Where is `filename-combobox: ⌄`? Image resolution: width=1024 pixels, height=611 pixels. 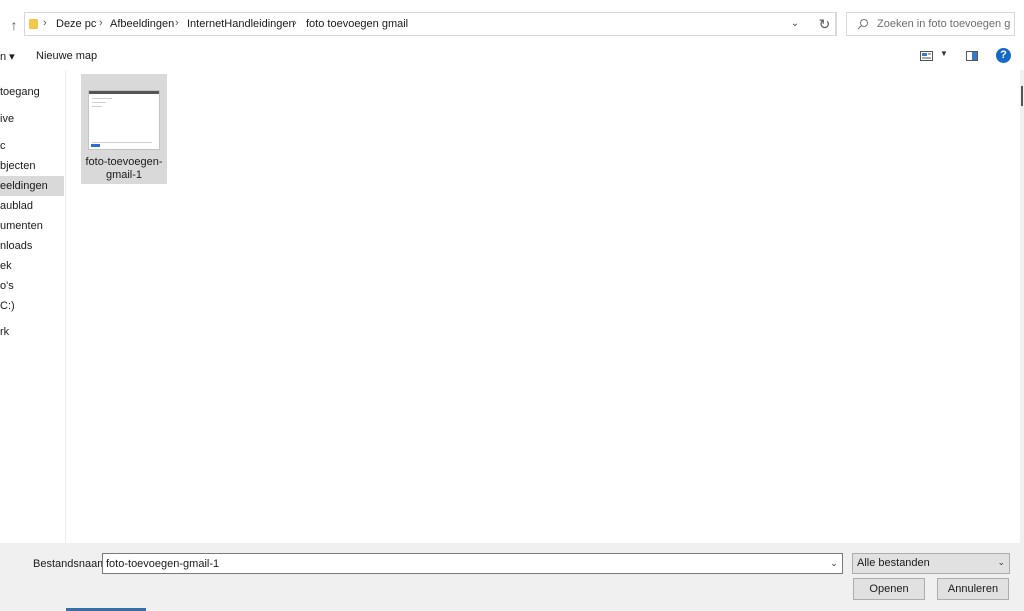
filename-combobox: ⌄ is located at coordinates (472, 563).